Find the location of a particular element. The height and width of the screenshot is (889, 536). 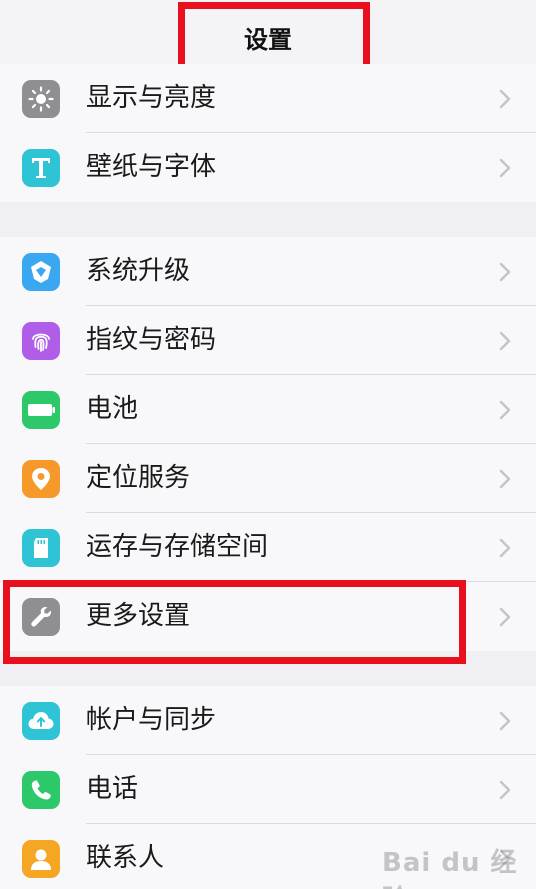

settings-item-label: 电池 is located at coordinates (112, 409).